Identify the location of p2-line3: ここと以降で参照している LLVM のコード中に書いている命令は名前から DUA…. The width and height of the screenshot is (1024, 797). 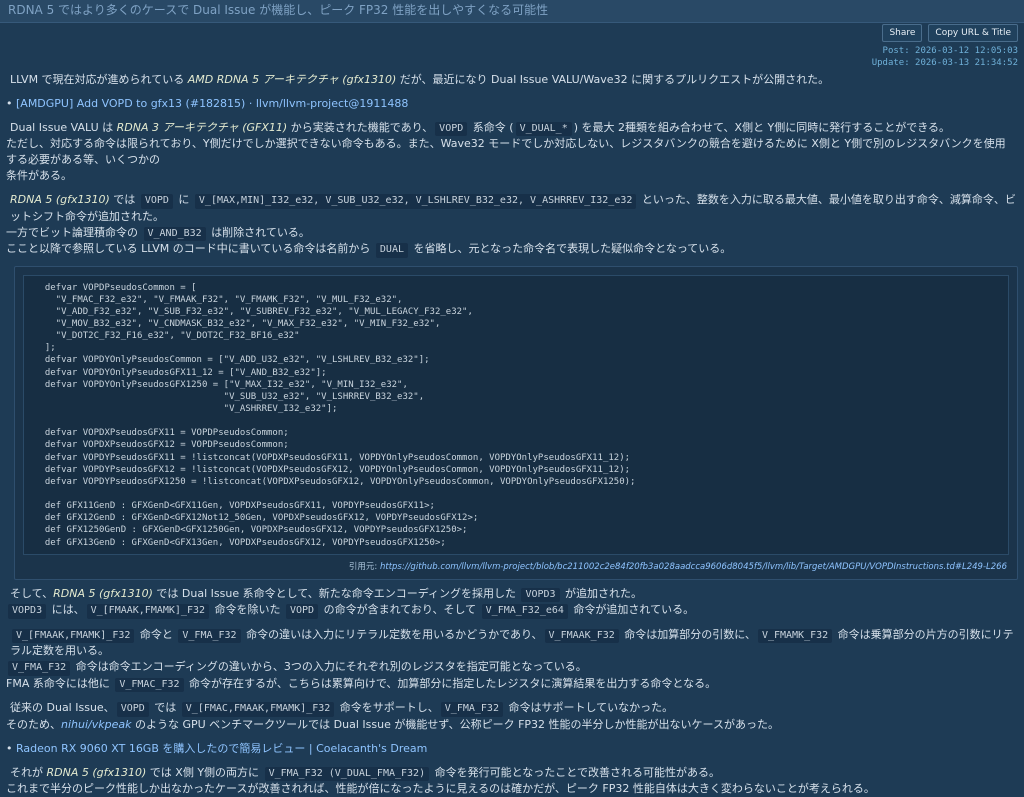
(511, 249).